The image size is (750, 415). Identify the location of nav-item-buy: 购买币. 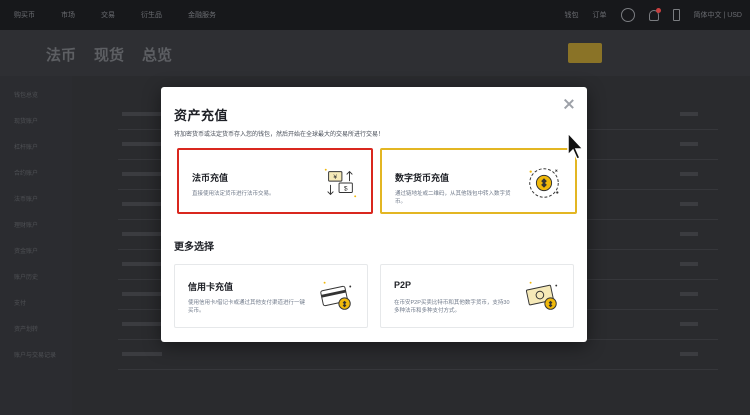
(24, 15).